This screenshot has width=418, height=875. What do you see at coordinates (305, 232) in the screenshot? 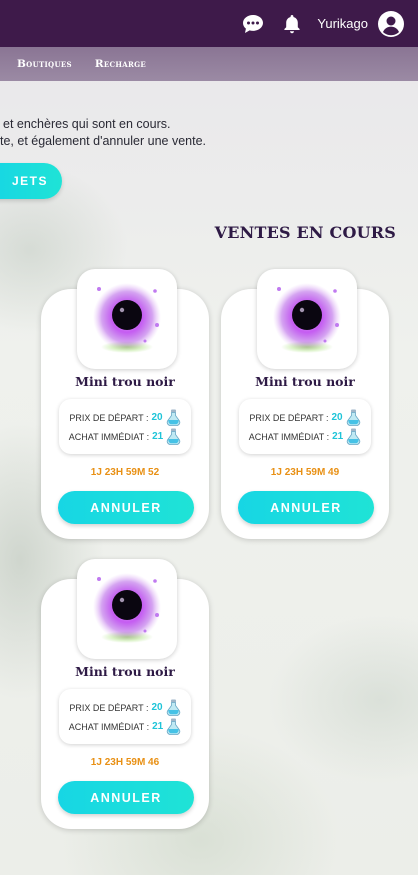
I see `section-title: VENTES EN COURS` at bounding box center [305, 232].